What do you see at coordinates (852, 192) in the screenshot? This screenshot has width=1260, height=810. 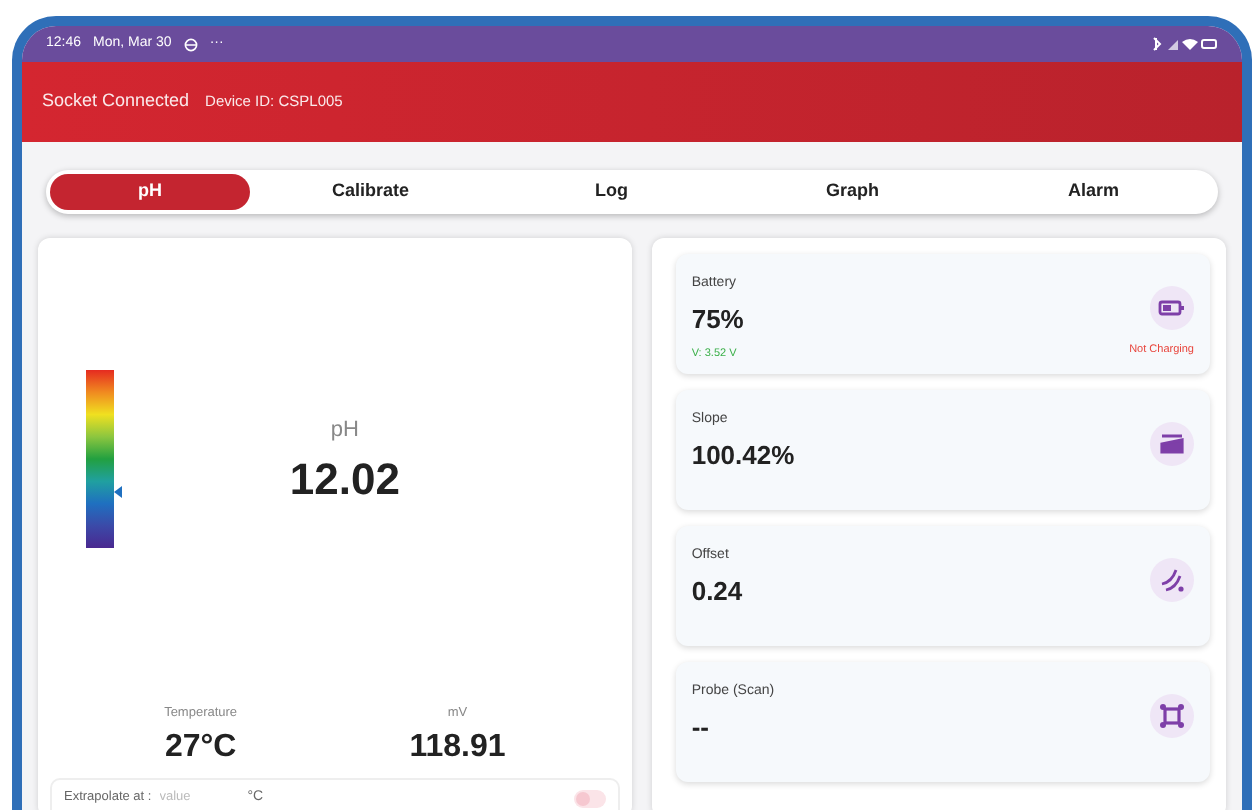 I see `tab: Graph` at bounding box center [852, 192].